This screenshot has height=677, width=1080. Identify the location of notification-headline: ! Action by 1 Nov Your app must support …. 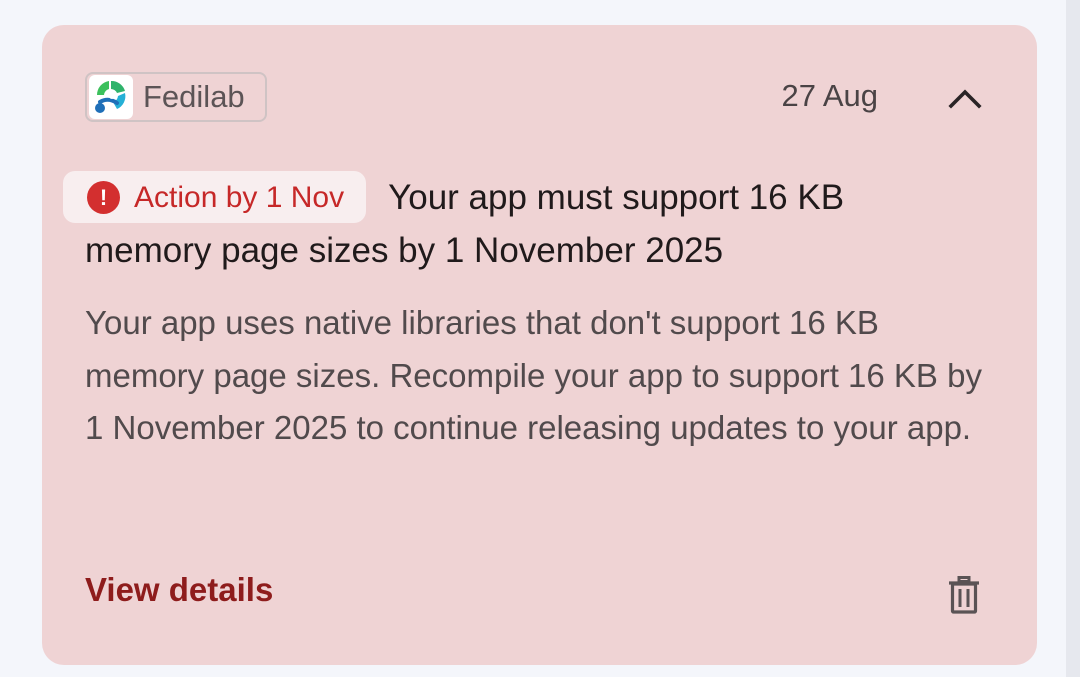
(514, 224).